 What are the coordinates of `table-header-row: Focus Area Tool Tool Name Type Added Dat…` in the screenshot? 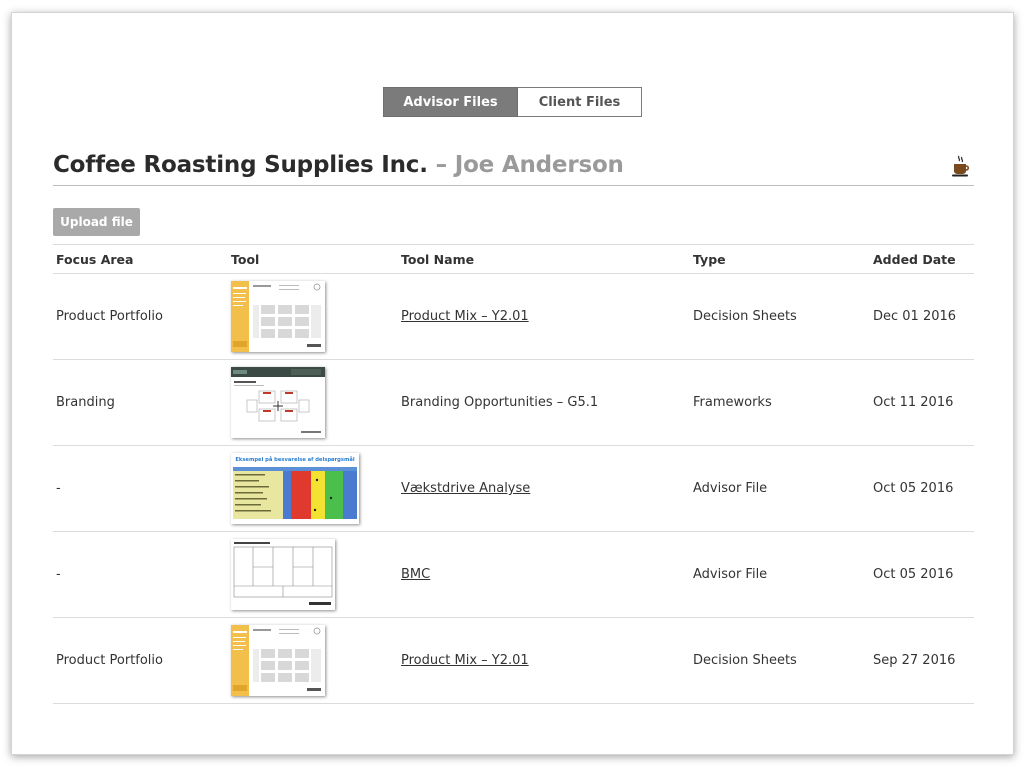 It's located at (513, 259).